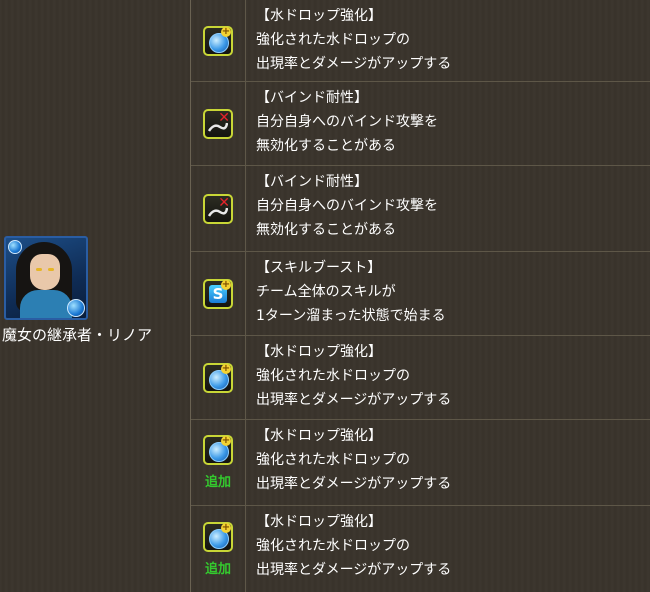 The width and height of the screenshot is (650, 592). Describe the element at coordinates (45, 272) in the screenshot. I see `portrait-face` at that location.